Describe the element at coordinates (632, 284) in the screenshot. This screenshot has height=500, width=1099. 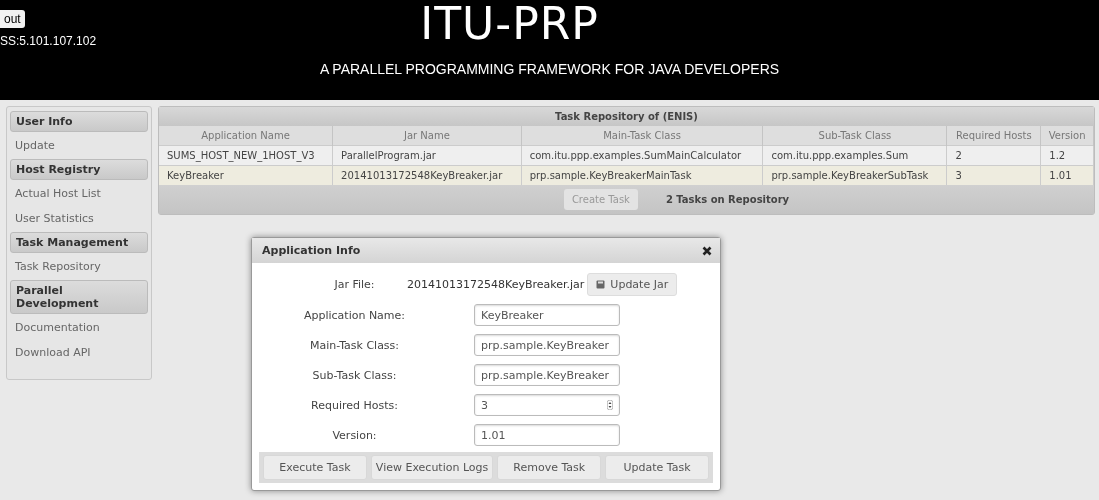
I see `update-jar-button: Update Jar` at that location.